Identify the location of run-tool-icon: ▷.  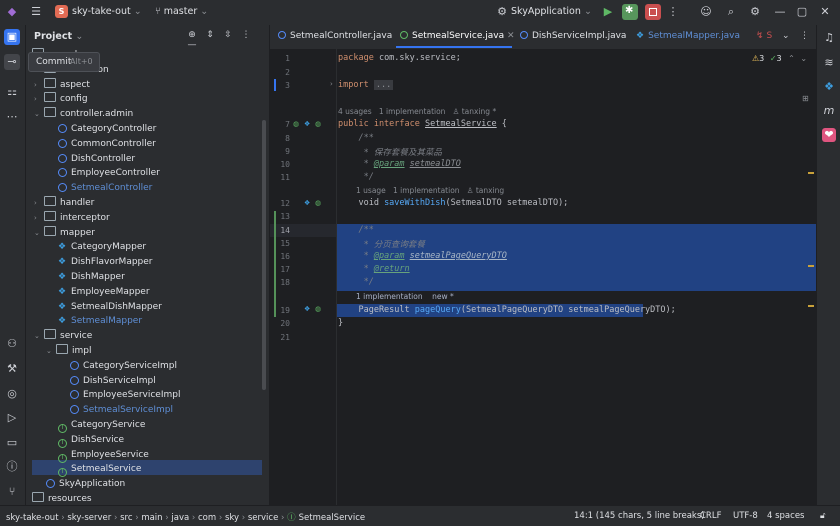
(12, 418).